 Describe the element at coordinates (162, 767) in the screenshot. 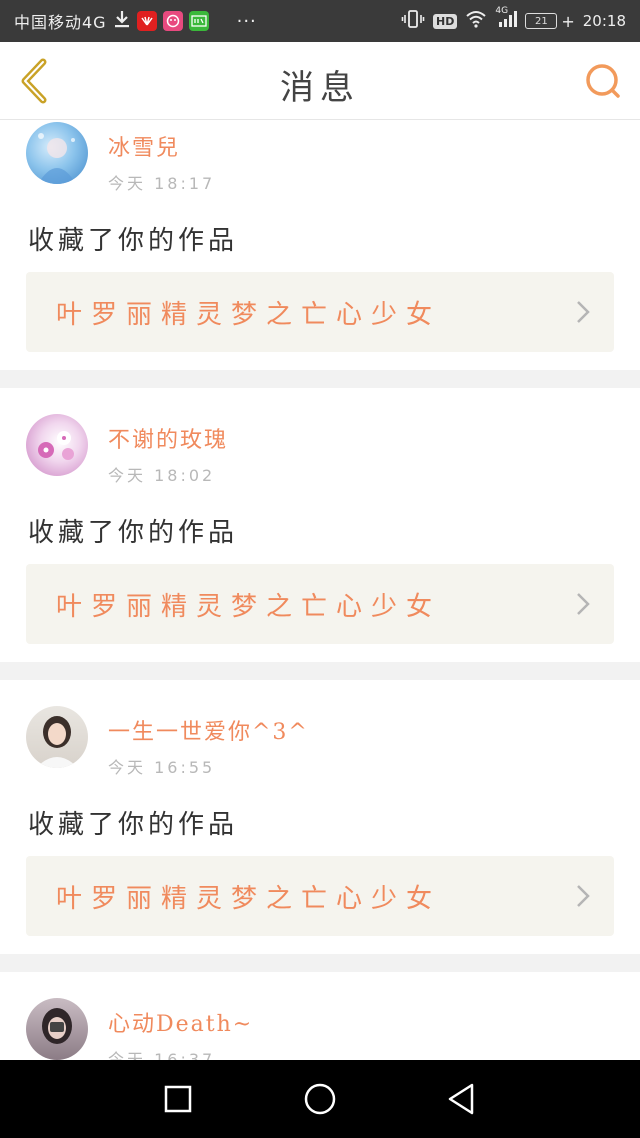

I see `timestamp: 今天 16:55` at that location.